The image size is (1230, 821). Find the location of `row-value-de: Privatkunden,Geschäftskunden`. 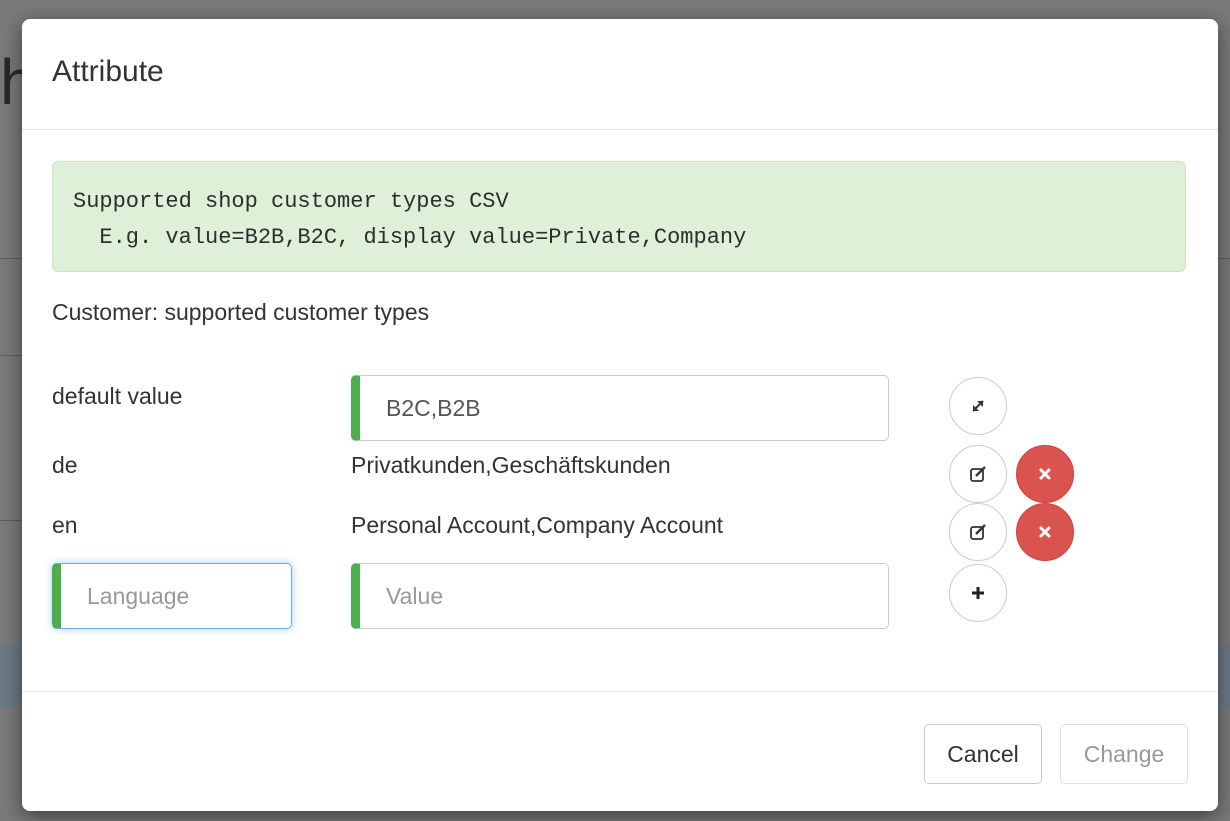

row-value-de: Privatkunden,Geschäftskunden is located at coordinates (511, 465).